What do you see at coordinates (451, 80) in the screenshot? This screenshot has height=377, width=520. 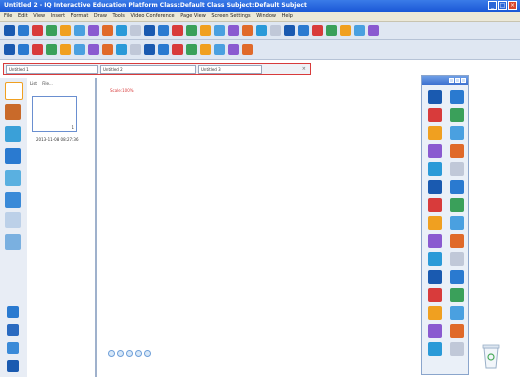 I see `palette-minimize-icon` at bounding box center [451, 80].